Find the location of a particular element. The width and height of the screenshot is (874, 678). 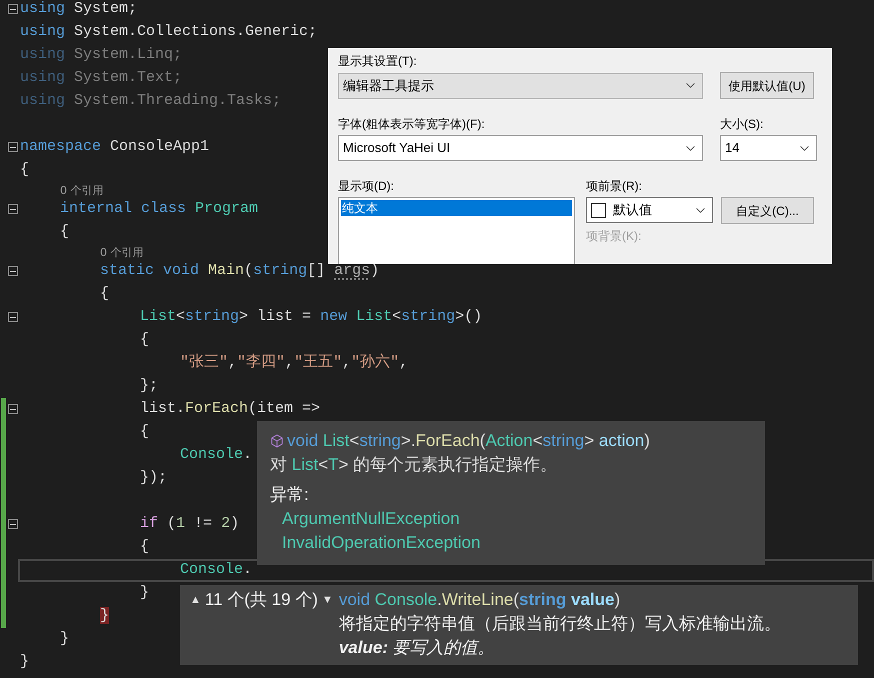

foreground-select: 默认值 is located at coordinates (649, 210).